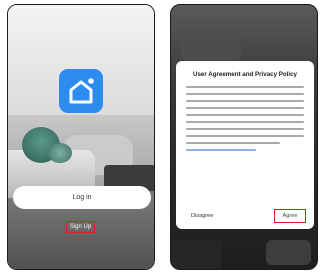 This screenshot has width=324, height=273. Describe the element at coordinates (245, 118) in the screenshot. I see `agreement-text` at that location.